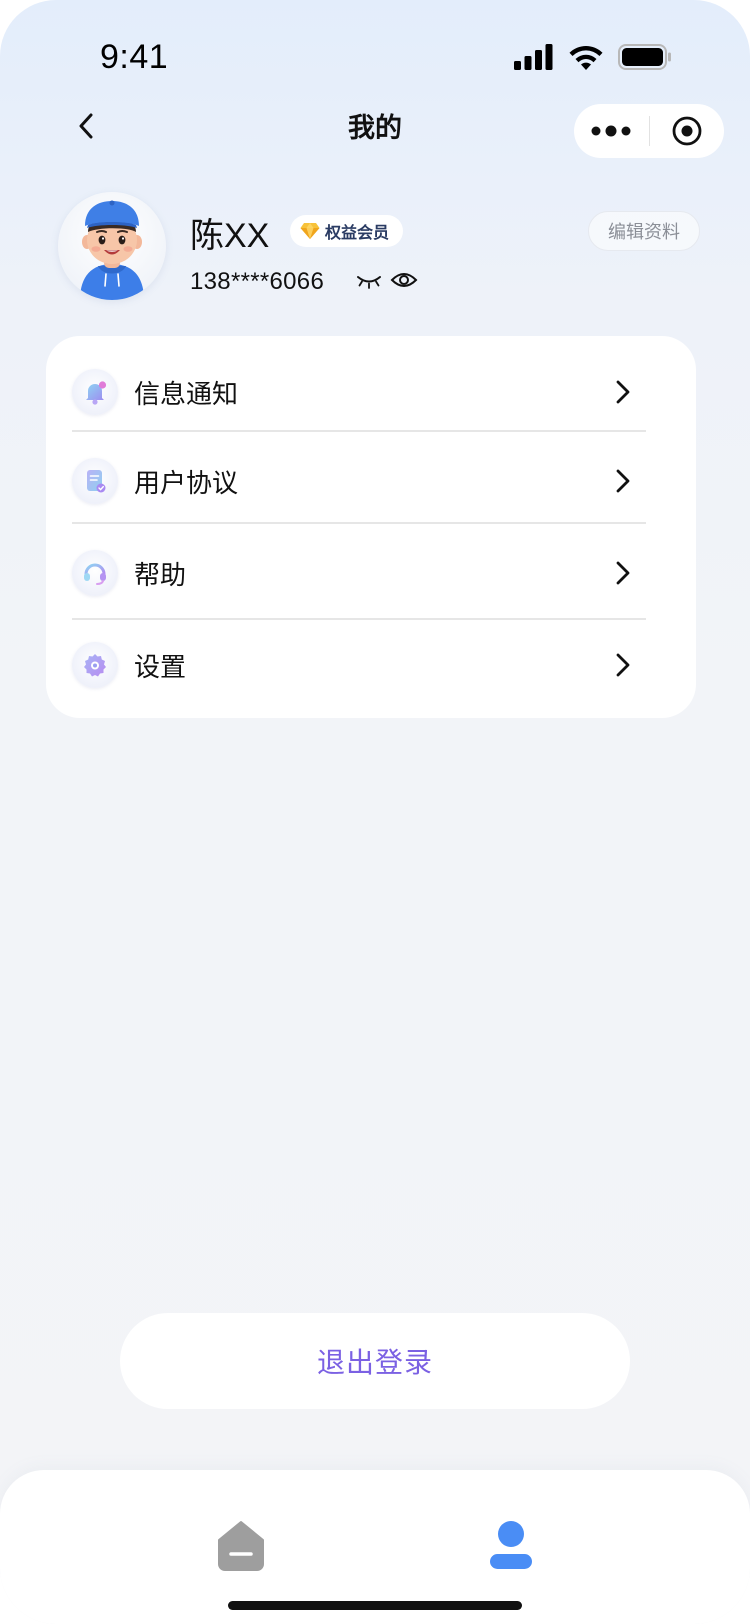  I want to click on signal-icon, so click(533, 57).